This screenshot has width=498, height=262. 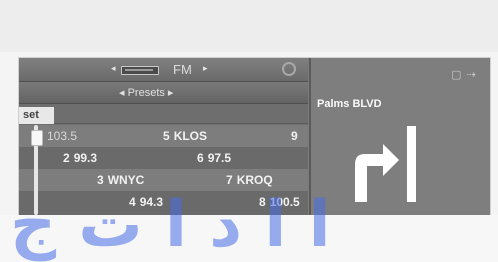 I want to click on set-tab: set, so click(x=36, y=115).